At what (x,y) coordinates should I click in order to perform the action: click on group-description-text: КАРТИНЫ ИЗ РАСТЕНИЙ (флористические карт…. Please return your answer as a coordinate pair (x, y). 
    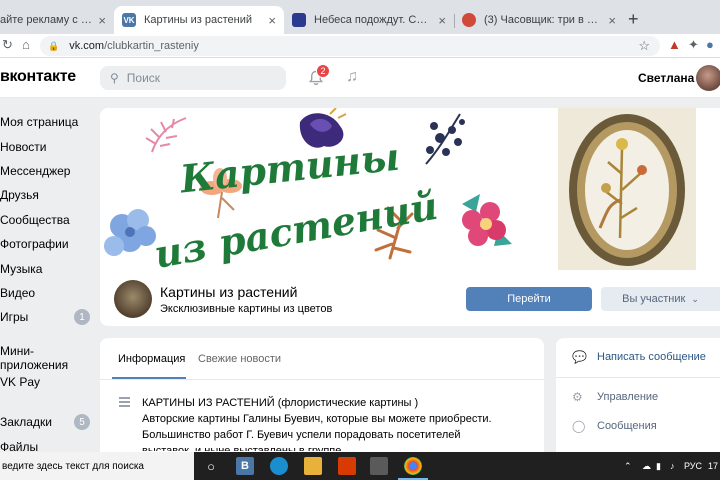
    Looking at the image, I should click on (340, 423).